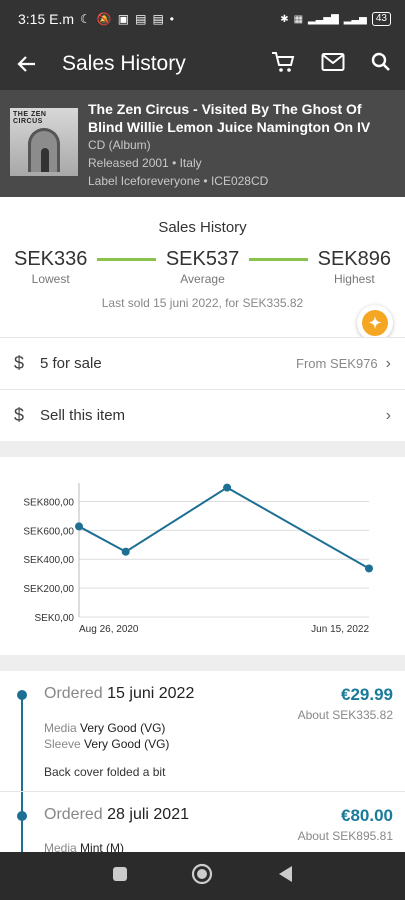 This screenshot has height=900, width=405. Describe the element at coordinates (119, 145) in the screenshot. I see `release-format: CD (Album)` at that location.